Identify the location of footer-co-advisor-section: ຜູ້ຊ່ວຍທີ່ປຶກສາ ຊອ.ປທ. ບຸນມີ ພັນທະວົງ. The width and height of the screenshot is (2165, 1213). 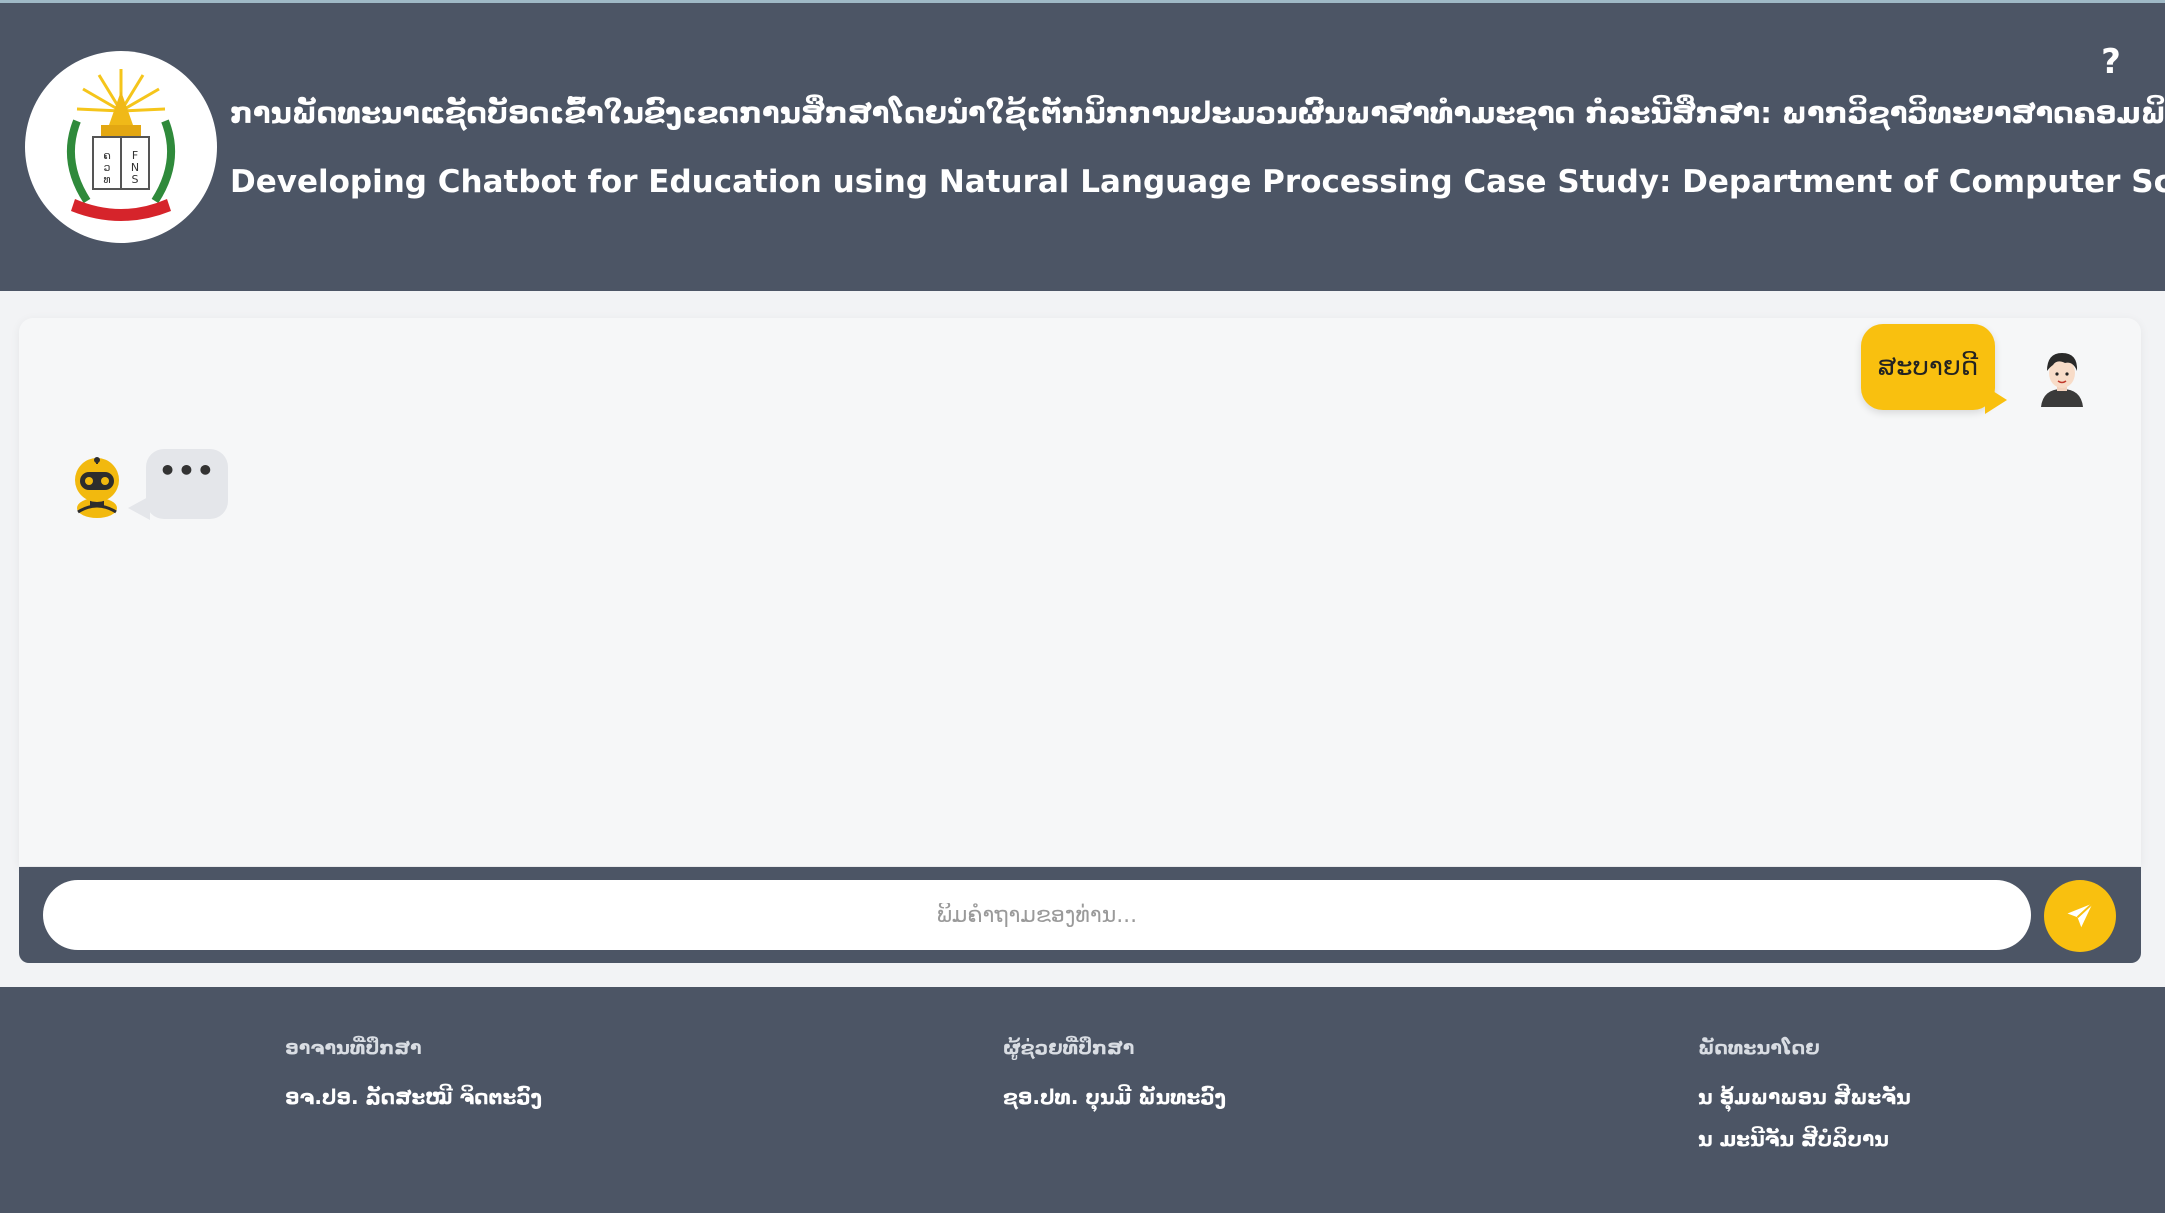
(1114, 1082).